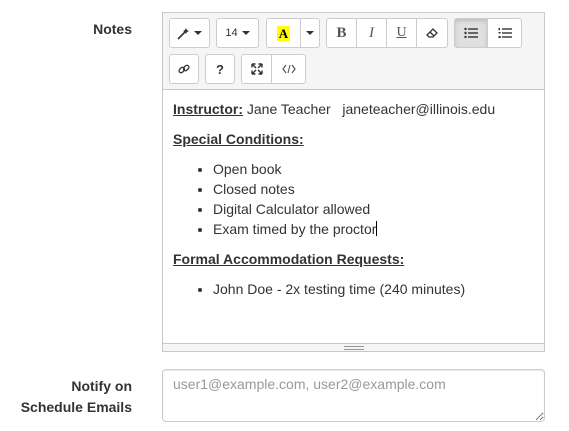  Describe the element at coordinates (373, 189) in the screenshot. I see `list-item: Closed notes` at that location.